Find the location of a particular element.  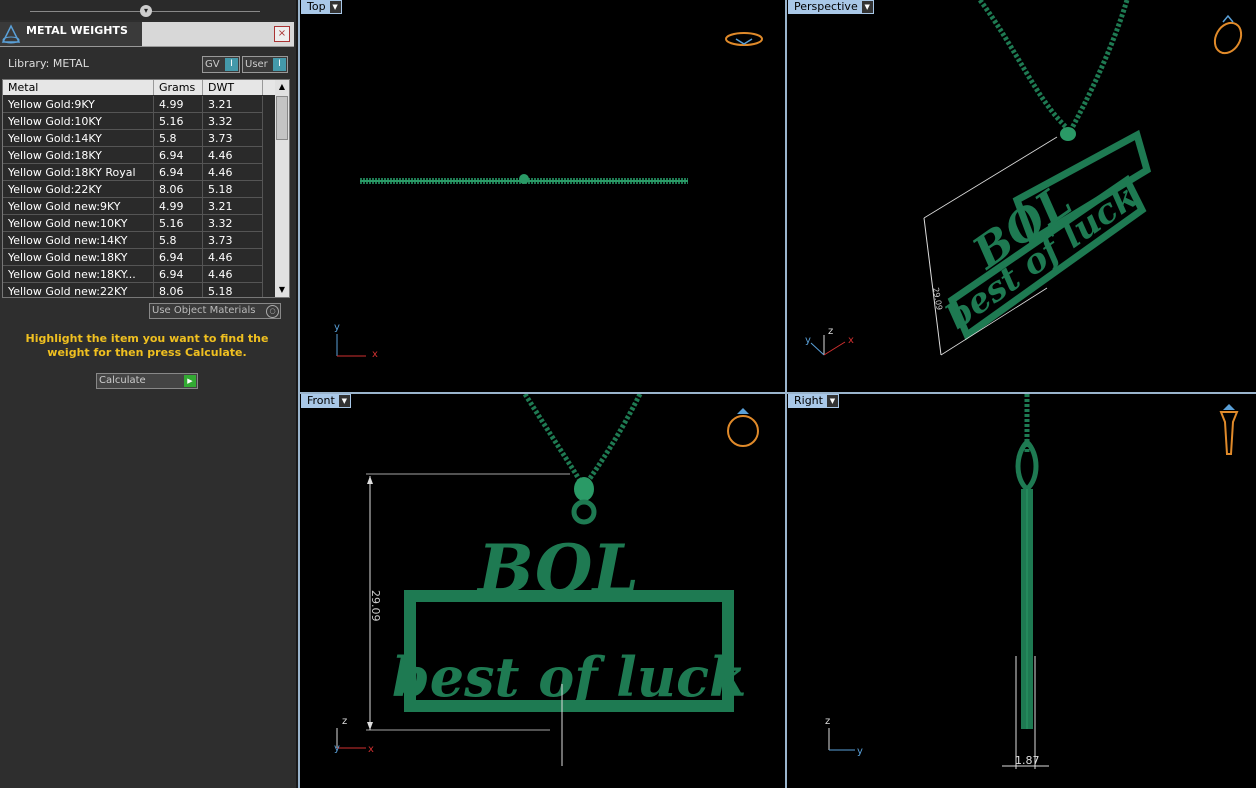

table-row: Yellow Gold:18KY Royal 6.94 4.46 is located at coordinates (139, 172).